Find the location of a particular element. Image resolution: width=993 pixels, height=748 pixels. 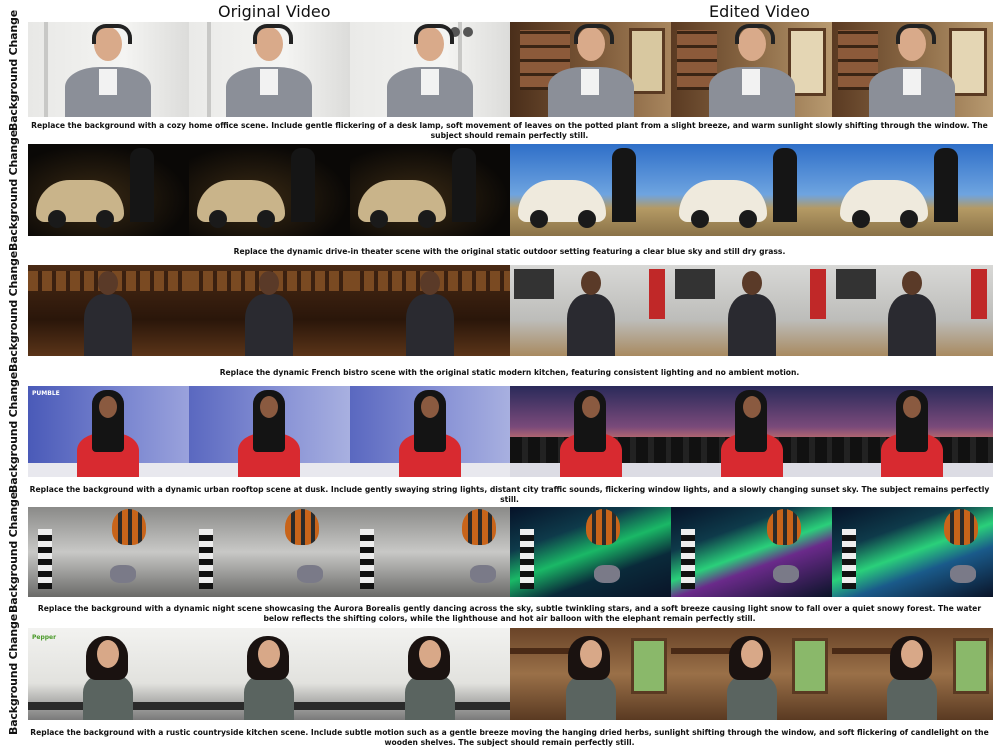

frame-strip: PUMBLE is located at coordinates (510, 431).